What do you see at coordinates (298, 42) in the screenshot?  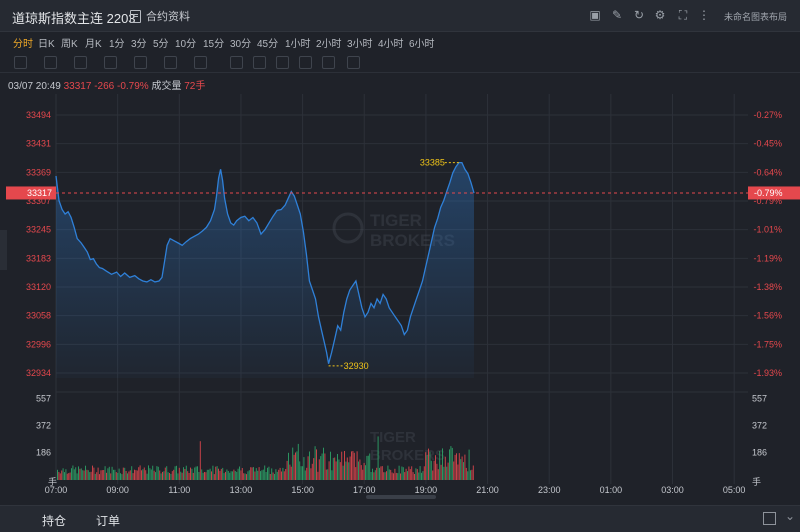 I see `period-tab-1h: 1小时` at bounding box center [298, 42].